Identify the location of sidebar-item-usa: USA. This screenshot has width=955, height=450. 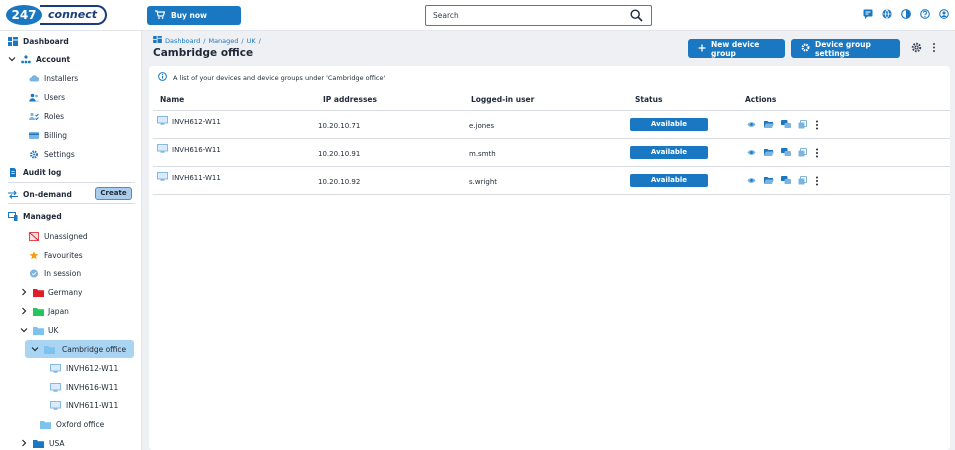
(42, 442).